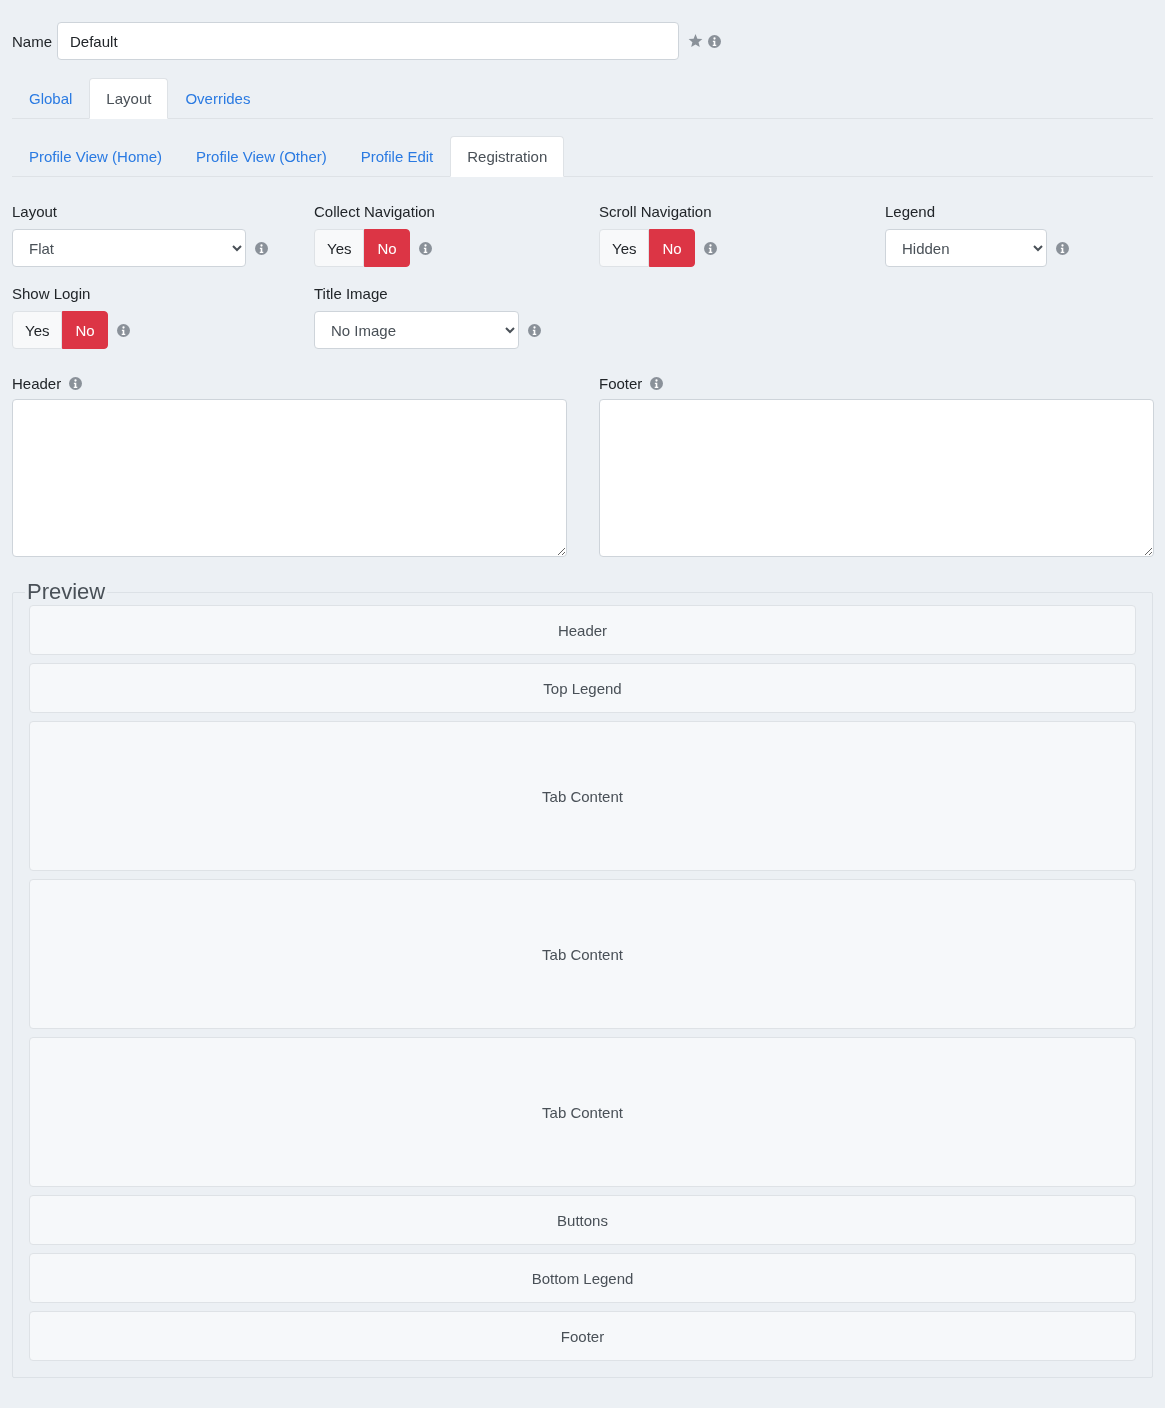  Describe the element at coordinates (129, 98) in the screenshot. I see `tab: Layout` at that location.